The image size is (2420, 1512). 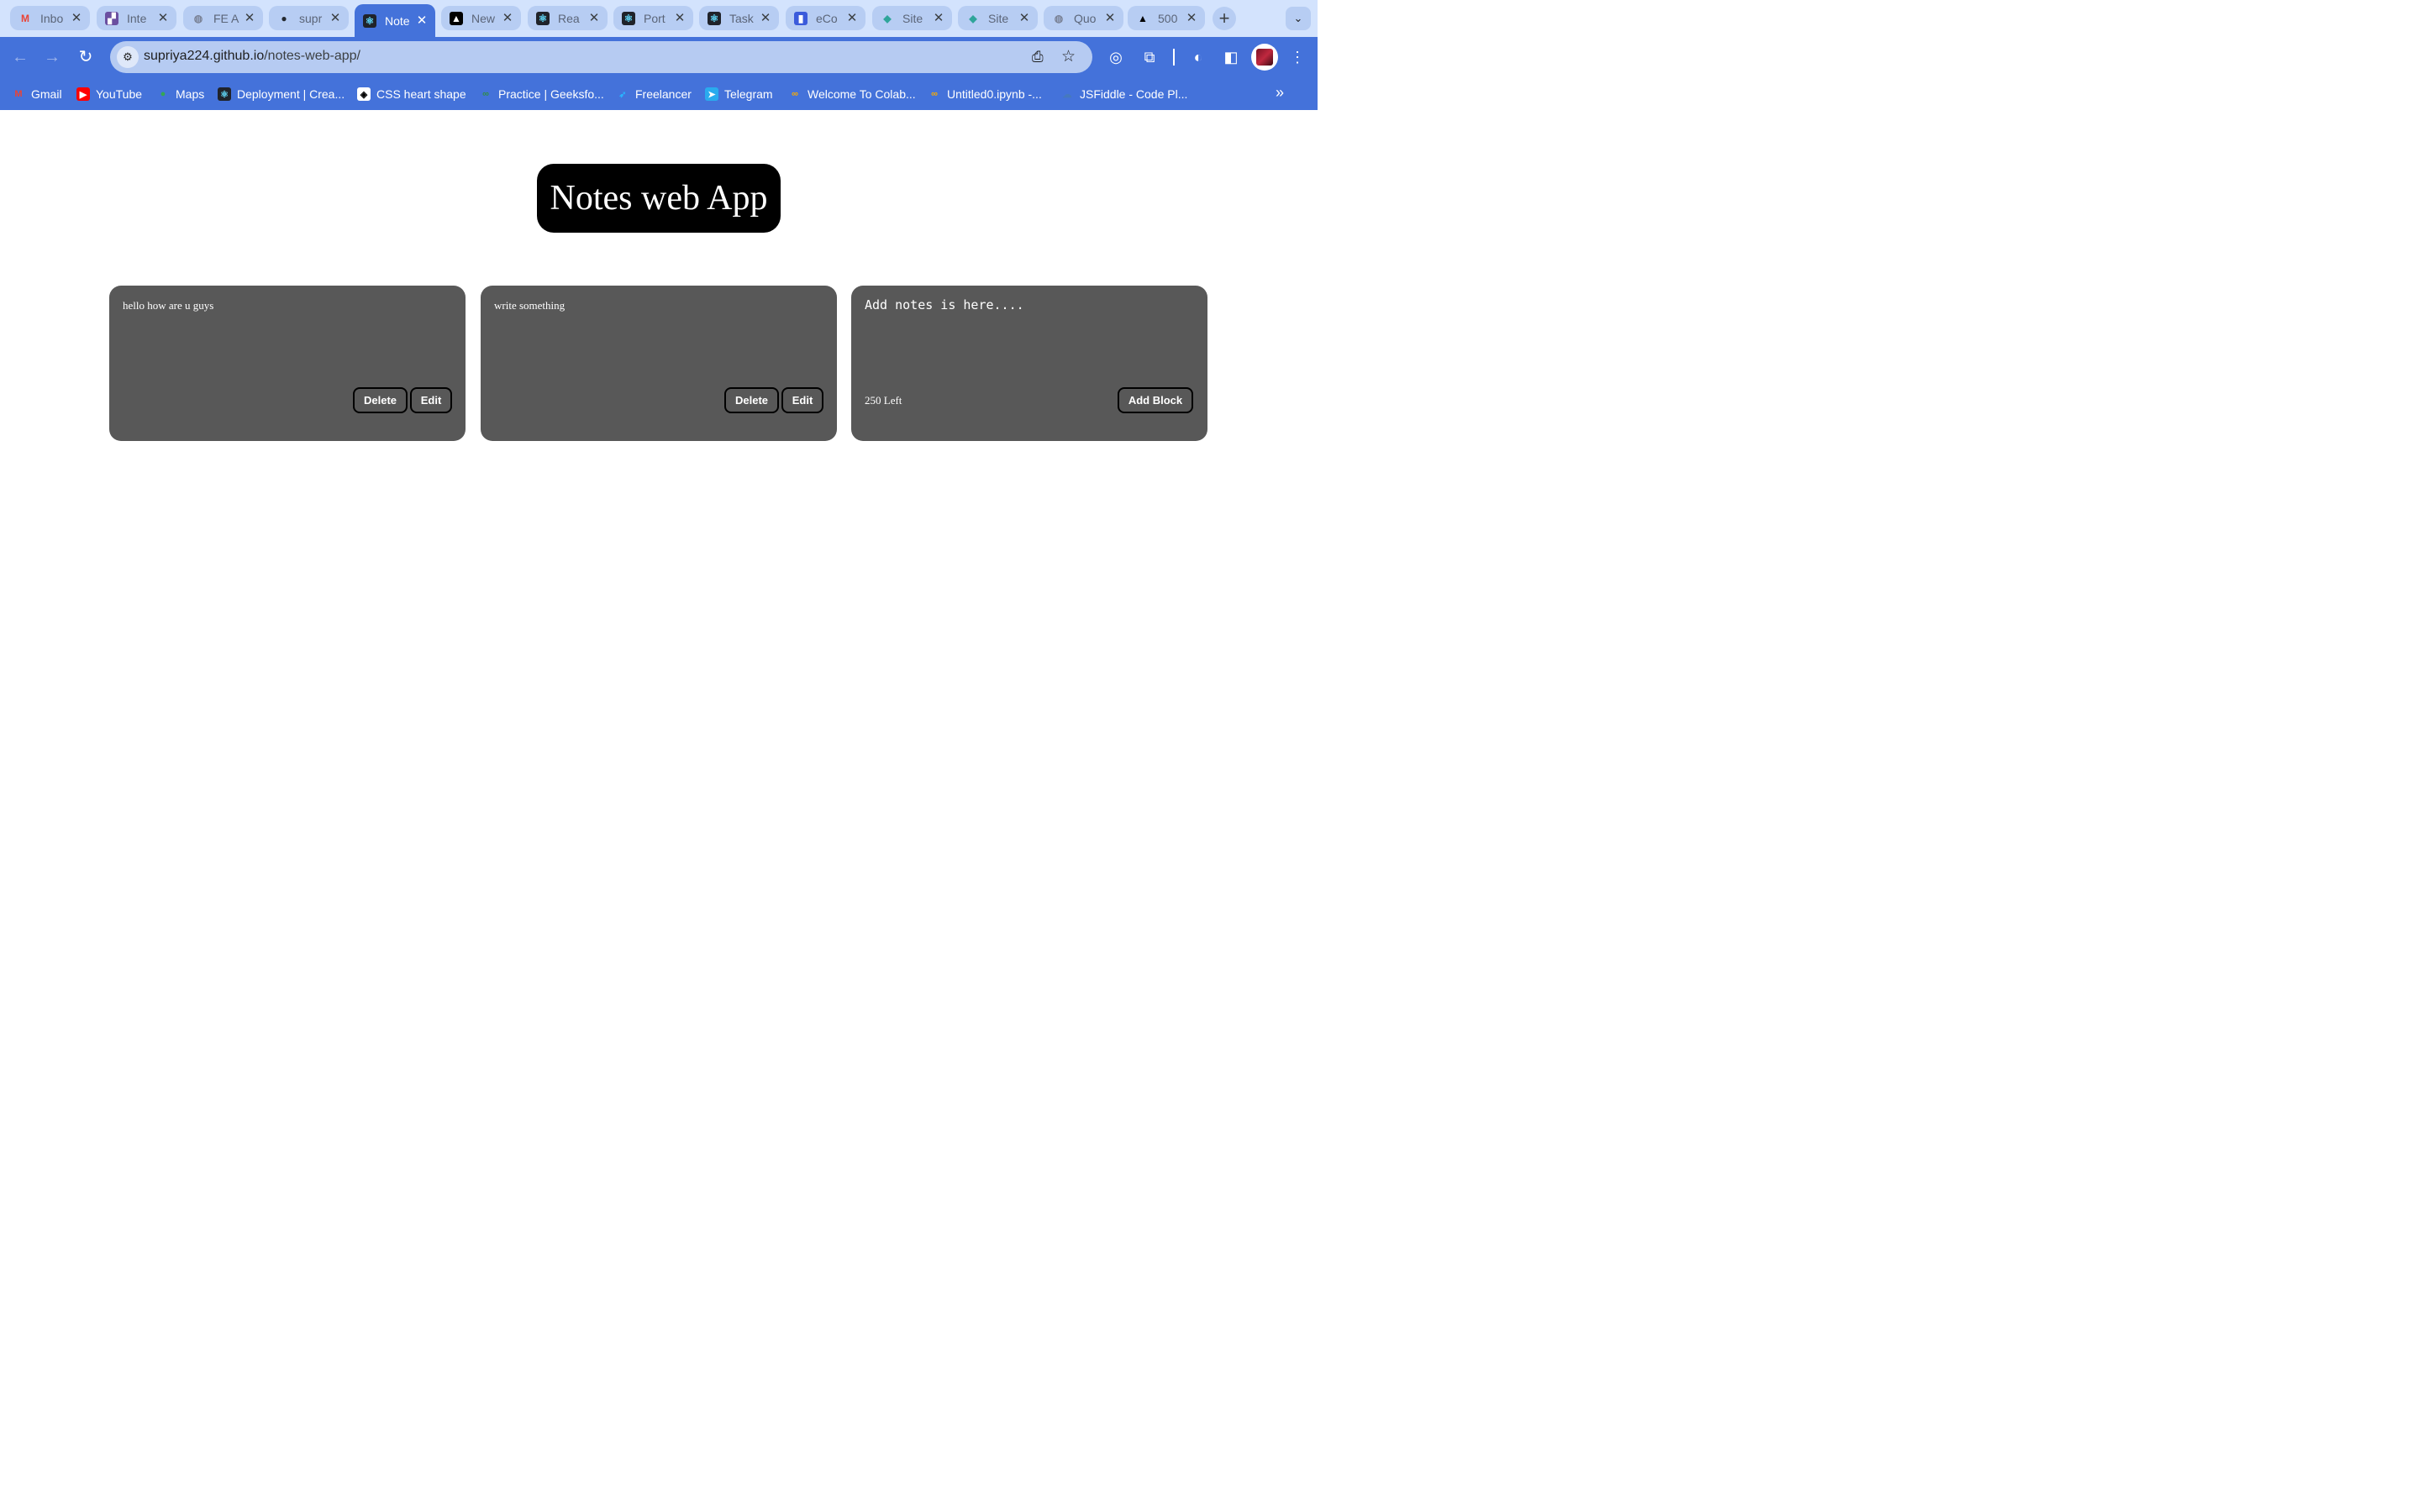 I want to click on browser-tab: ▞ Inte ✕, so click(x=136, y=18).